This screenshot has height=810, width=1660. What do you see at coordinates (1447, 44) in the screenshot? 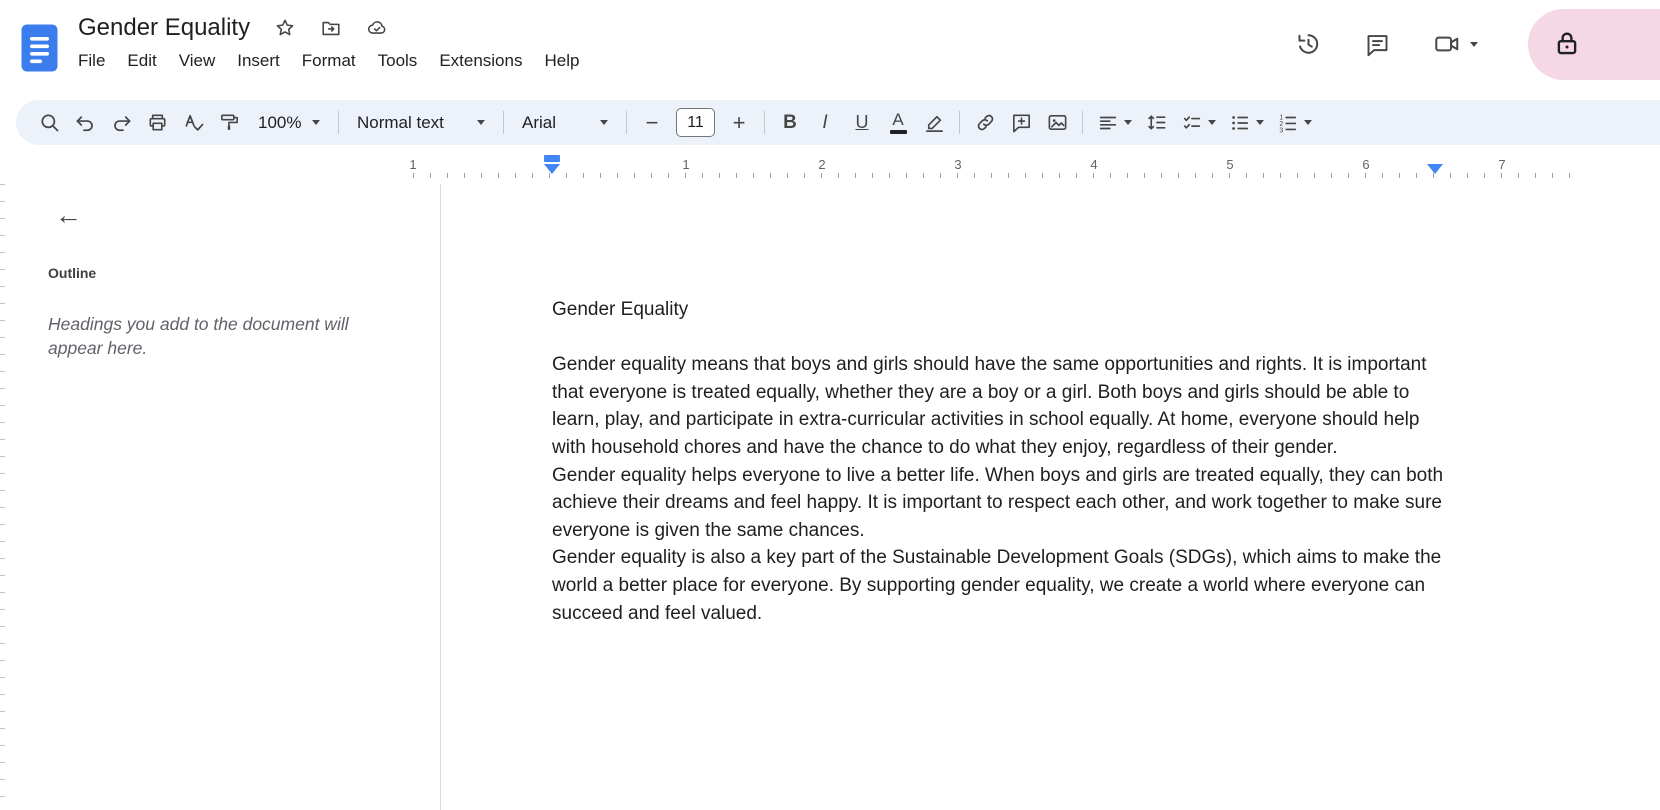
I see `meet-video-icon` at bounding box center [1447, 44].